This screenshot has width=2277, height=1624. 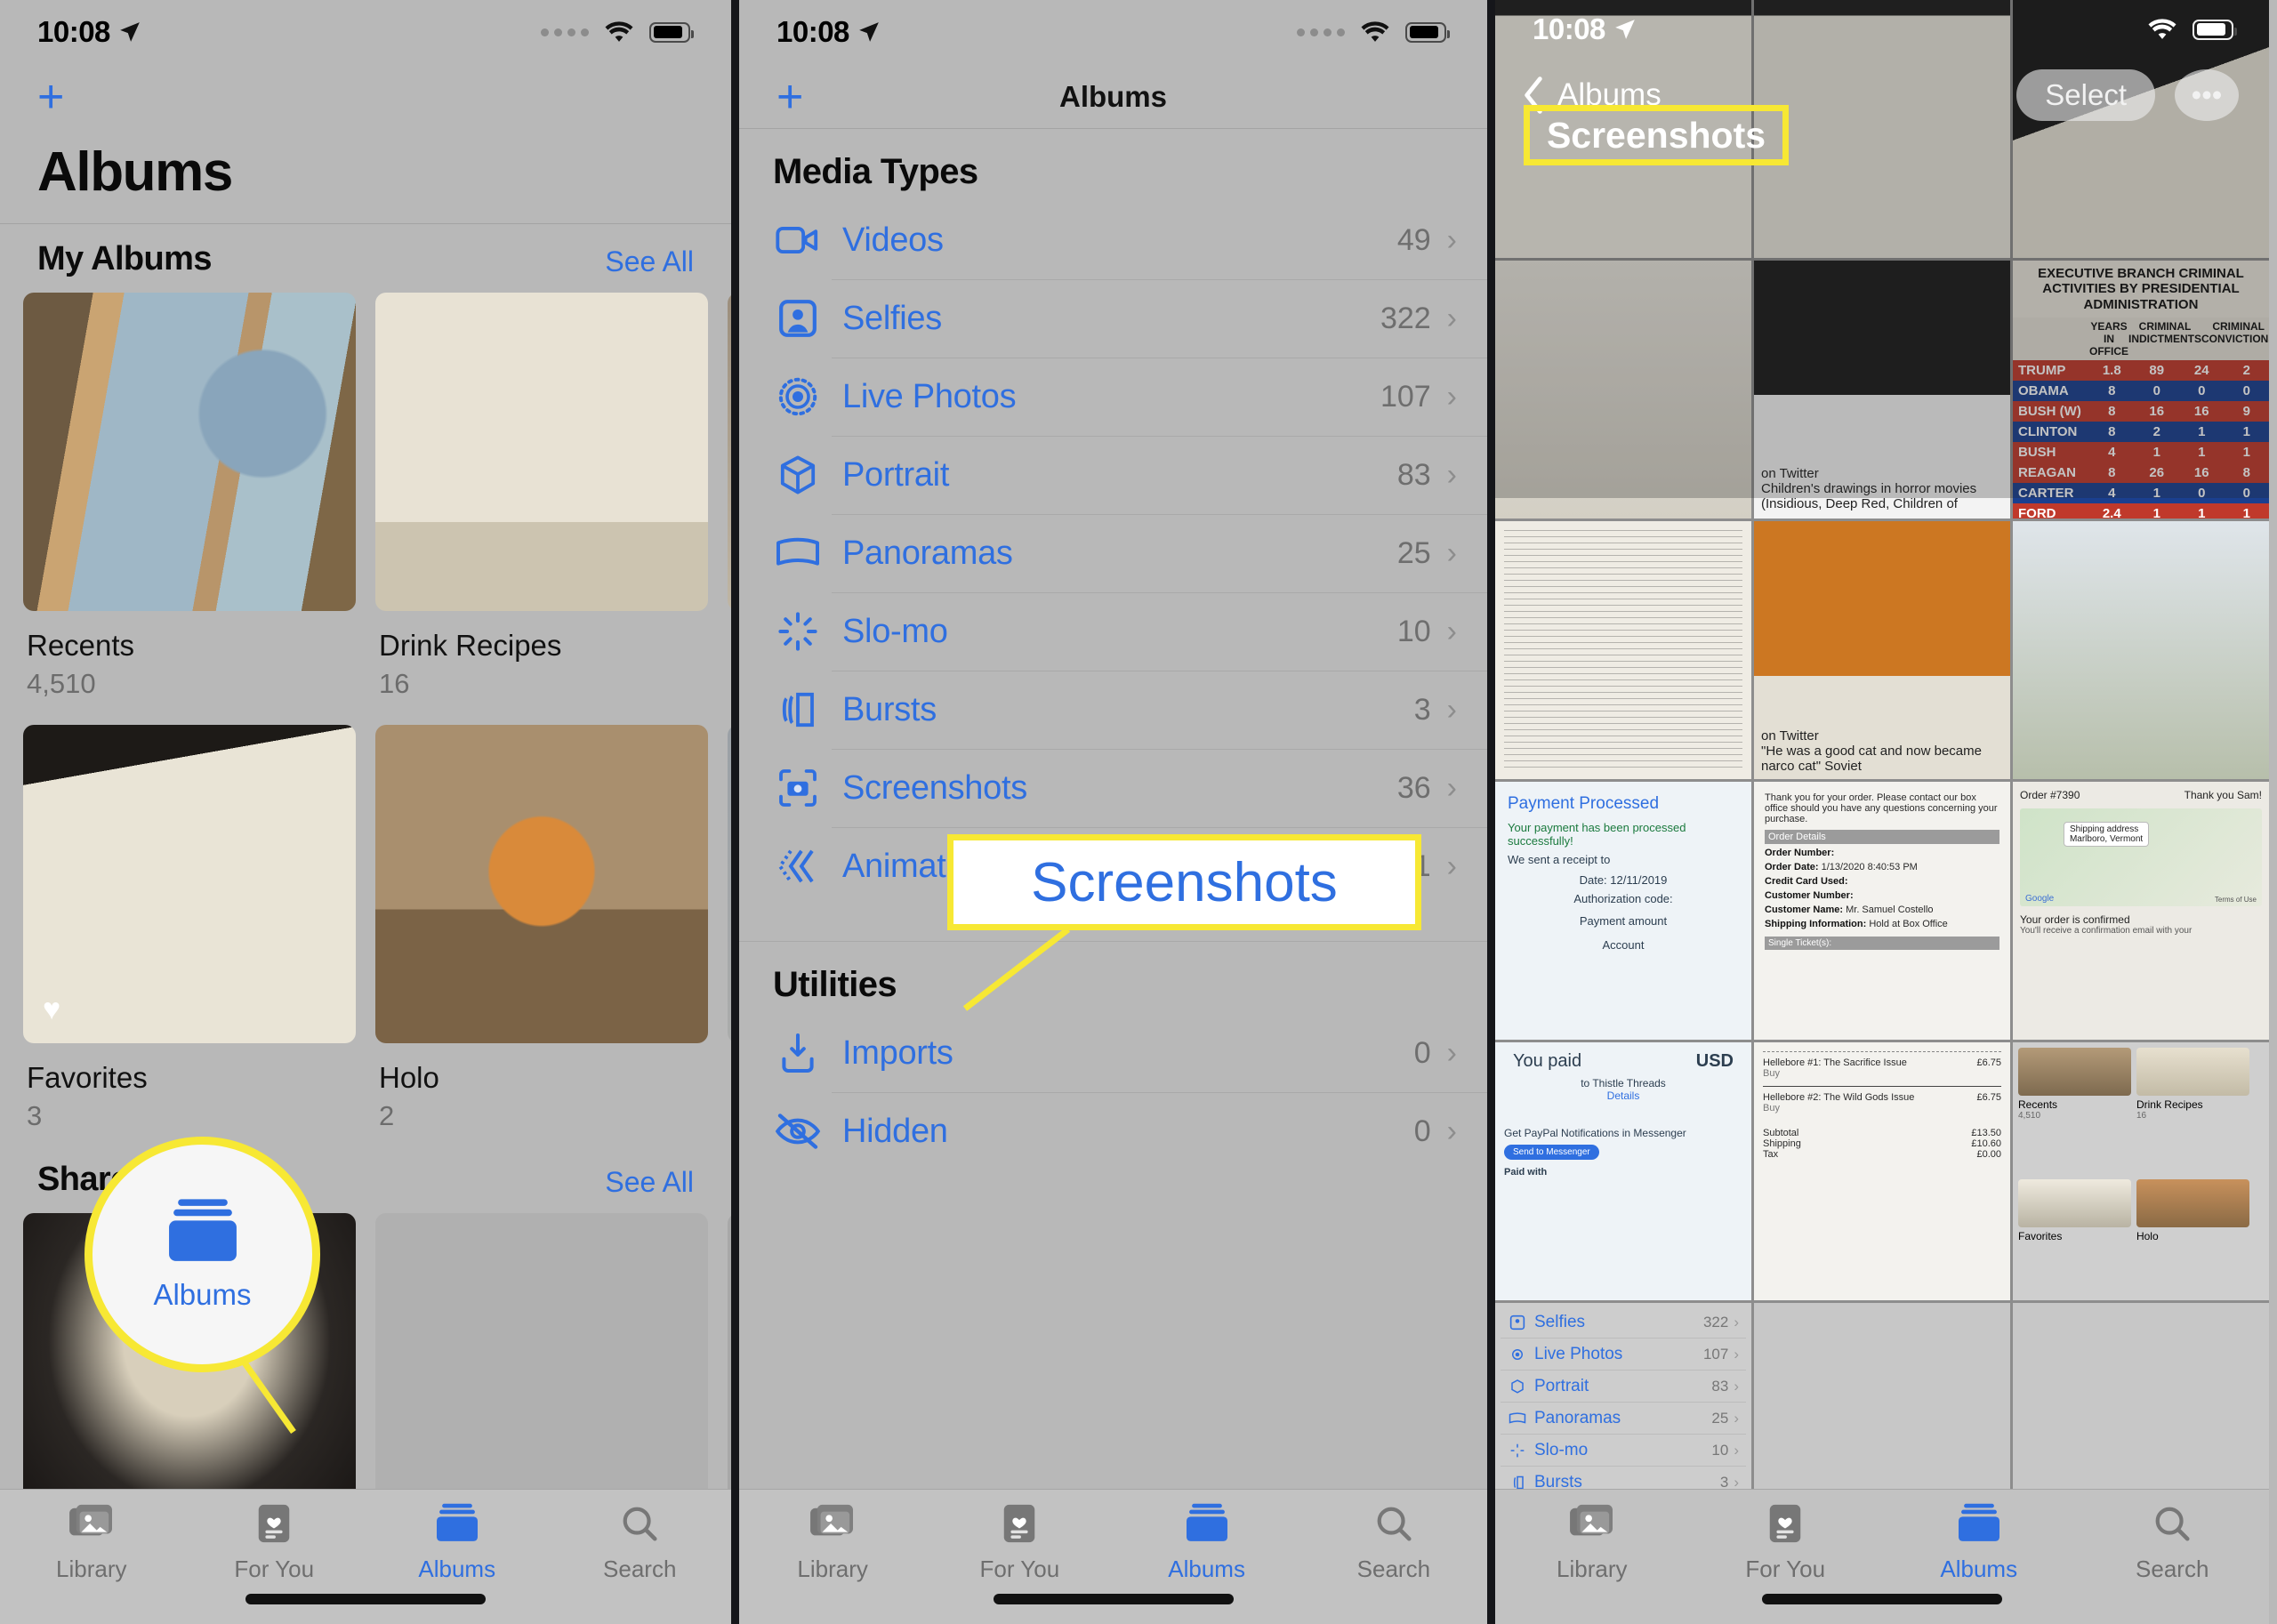 What do you see at coordinates (1113, 397) in the screenshot?
I see `list-row-live-photos: Live Photos 107 ›` at bounding box center [1113, 397].